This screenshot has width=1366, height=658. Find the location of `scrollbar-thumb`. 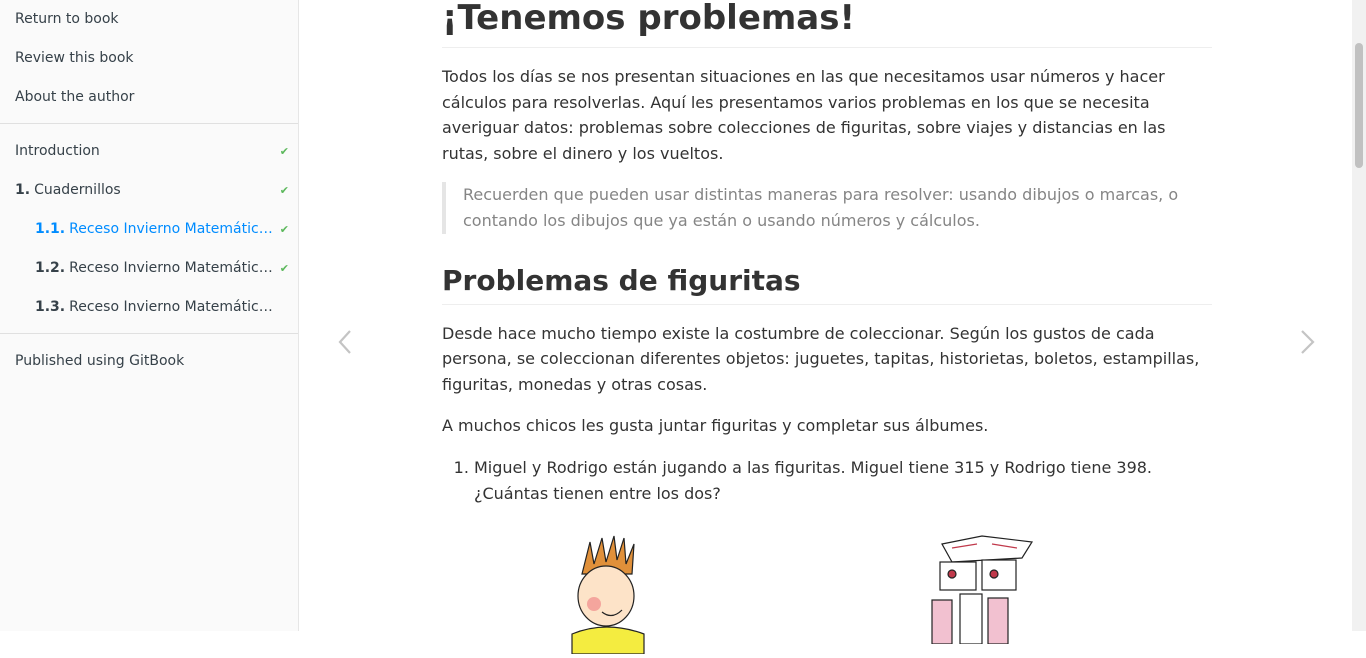

scrollbar-thumb is located at coordinates (1359, 105).